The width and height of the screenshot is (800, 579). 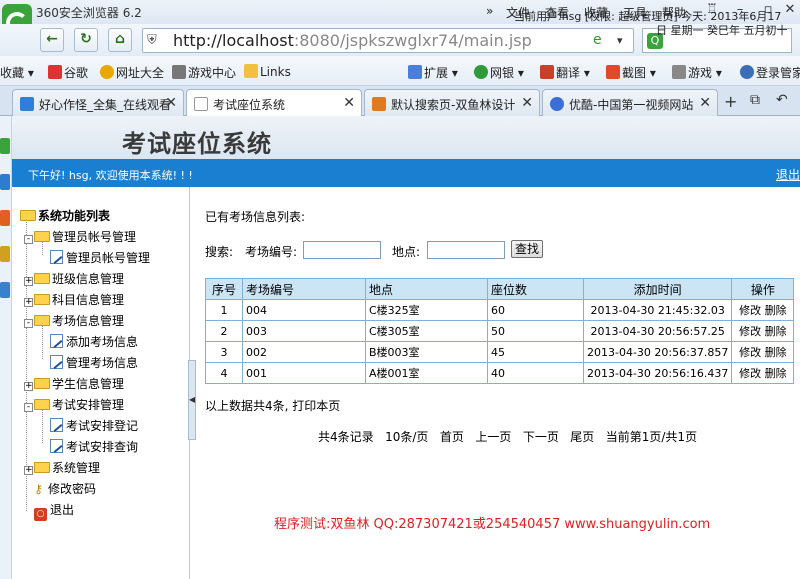 I want to click on menu-arrow-icon: », so click(x=489, y=11).